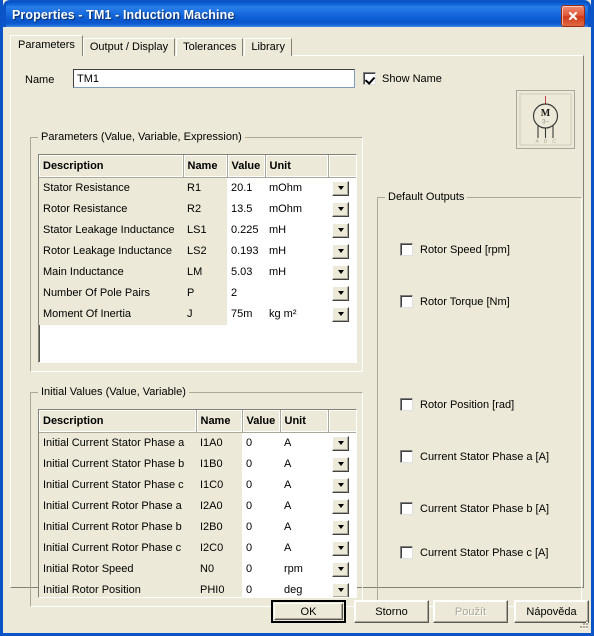  What do you see at coordinates (214, 78) in the screenshot?
I see `name-input` at bounding box center [214, 78].